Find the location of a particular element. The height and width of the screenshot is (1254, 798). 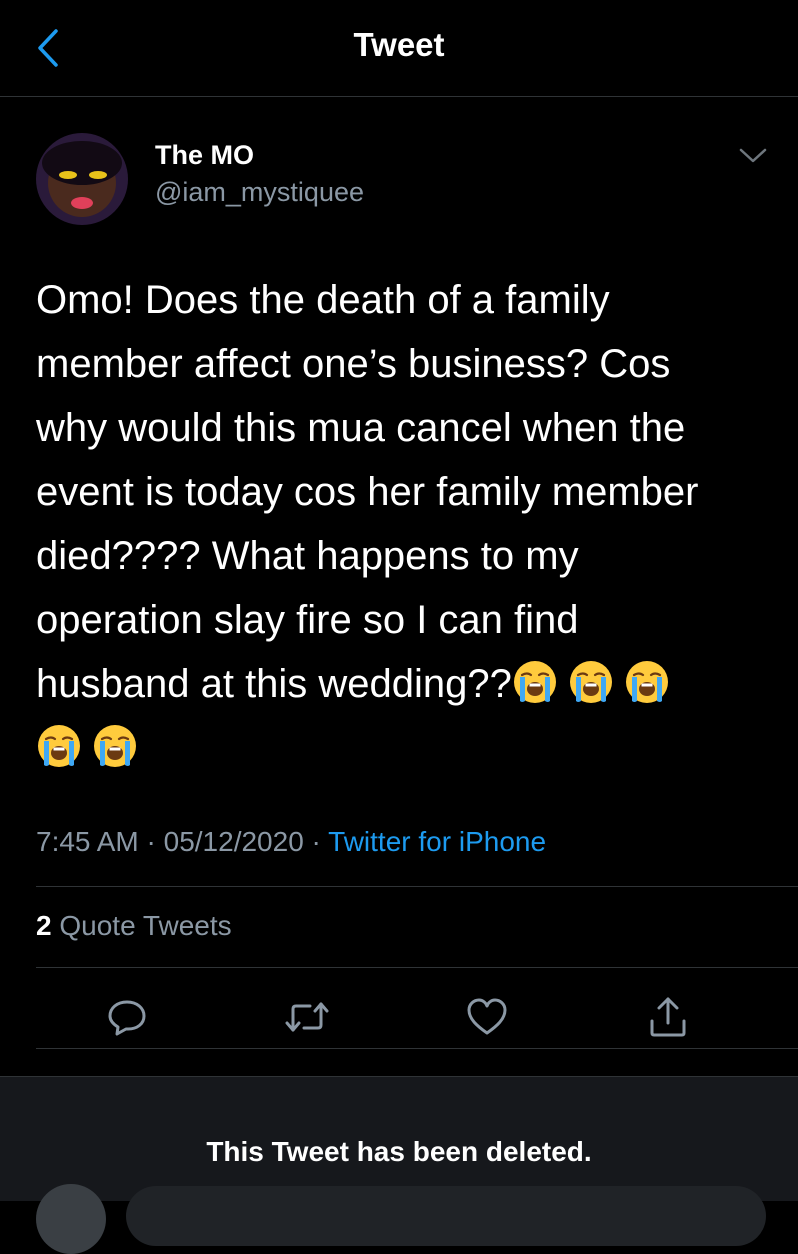

author-name: The MO is located at coordinates (204, 155).